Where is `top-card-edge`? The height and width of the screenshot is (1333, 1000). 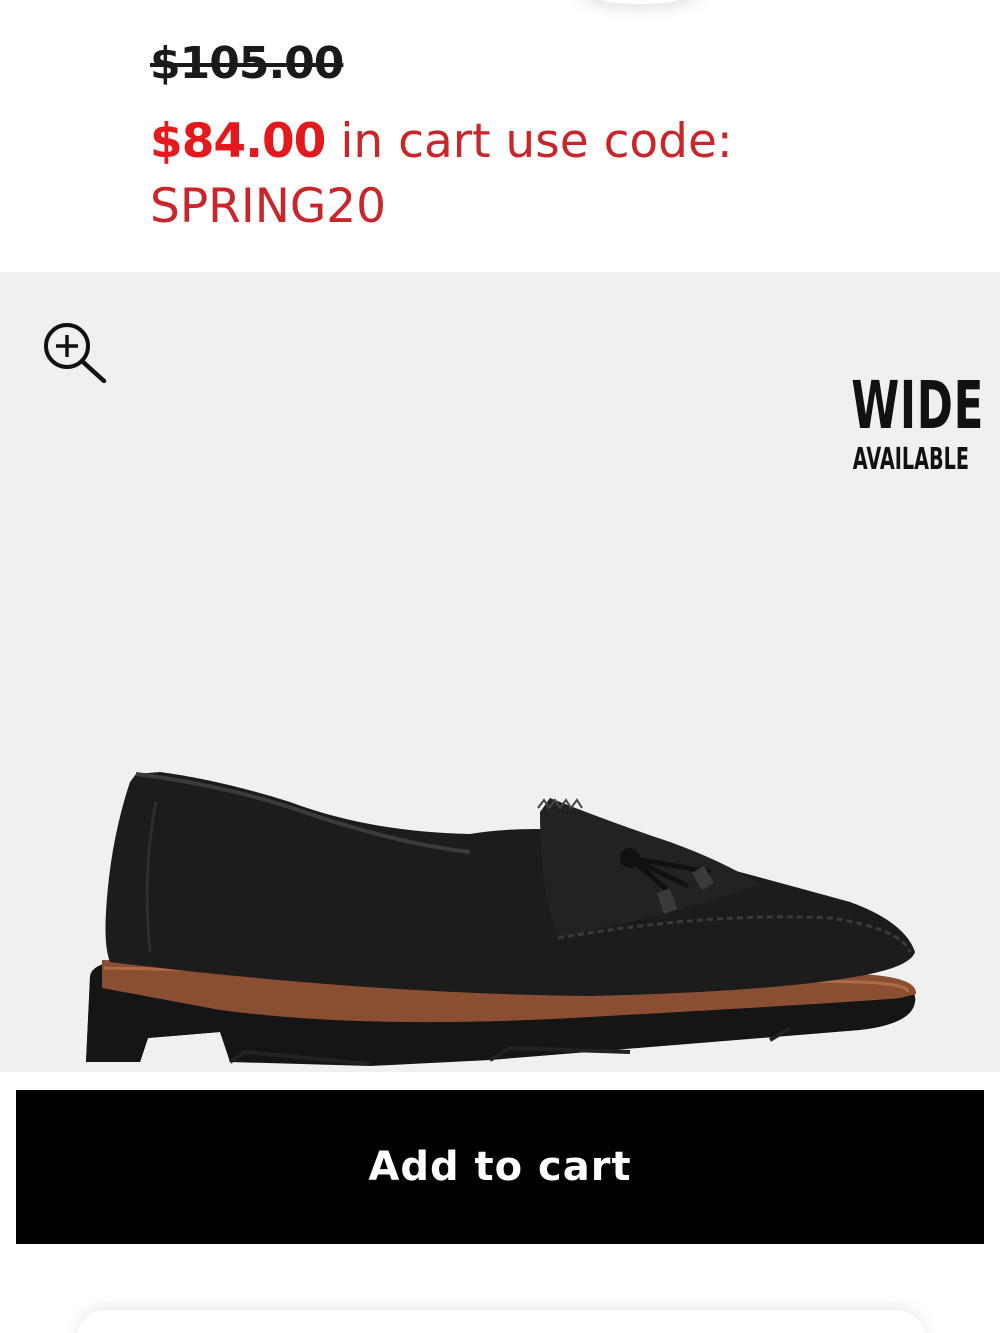
top-card-edge is located at coordinates (640, 2).